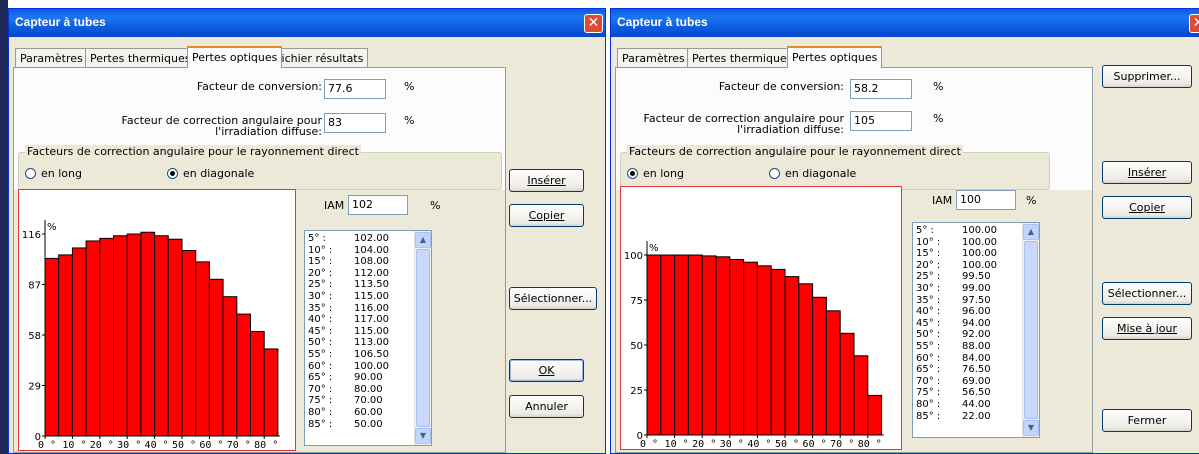  Describe the element at coordinates (976, 300) in the screenshot. I see `list-item-value: 97.50` at that location.